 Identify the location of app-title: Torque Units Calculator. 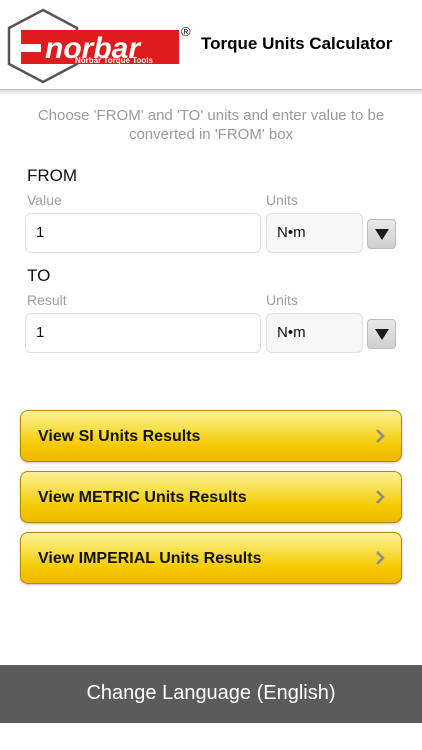
(297, 43).